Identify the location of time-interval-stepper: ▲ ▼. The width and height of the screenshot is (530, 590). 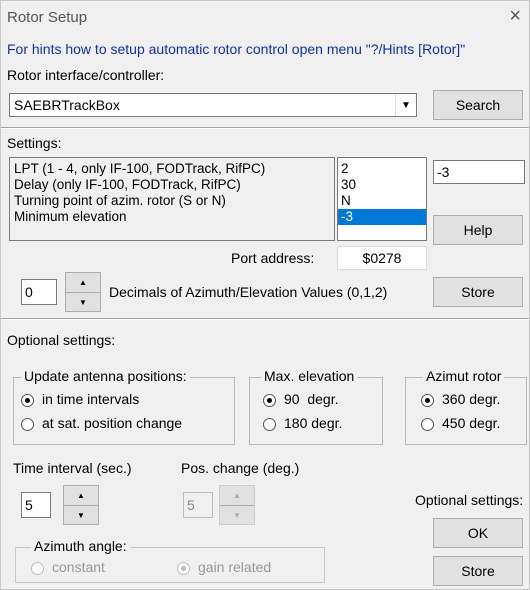
(81, 505).